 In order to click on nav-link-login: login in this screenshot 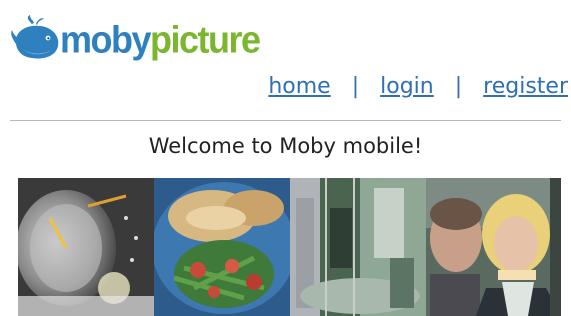, I will do `click(407, 86)`.